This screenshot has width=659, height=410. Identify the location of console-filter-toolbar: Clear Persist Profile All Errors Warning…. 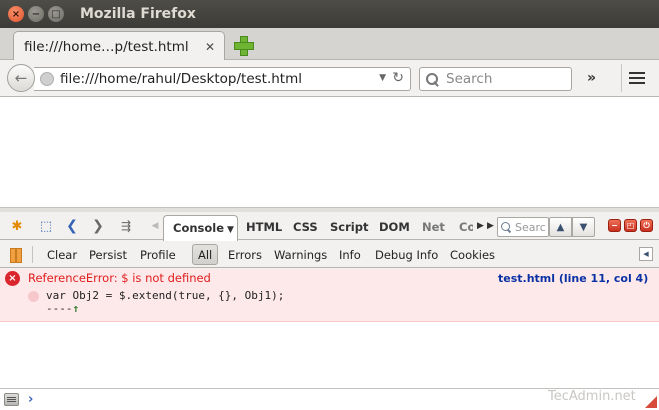
(329, 254).